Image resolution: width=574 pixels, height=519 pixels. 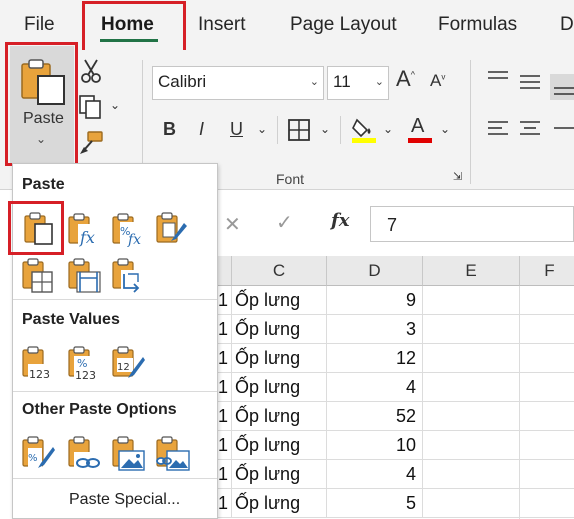 What do you see at coordinates (420, 140) in the screenshot?
I see `font-color-swatch` at bounding box center [420, 140].